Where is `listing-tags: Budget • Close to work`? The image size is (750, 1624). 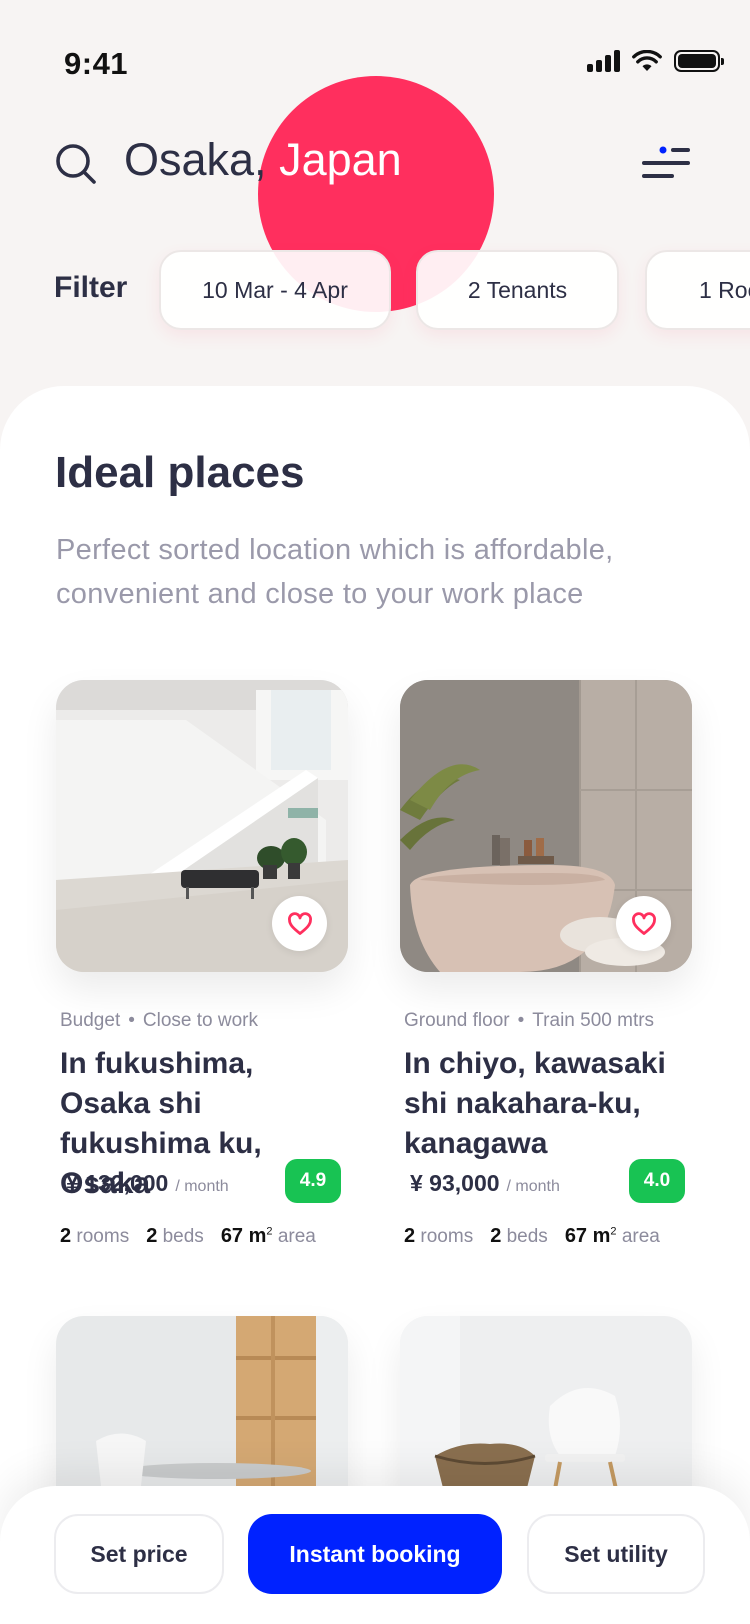 listing-tags: Budget • Close to work is located at coordinates (159, 1021).